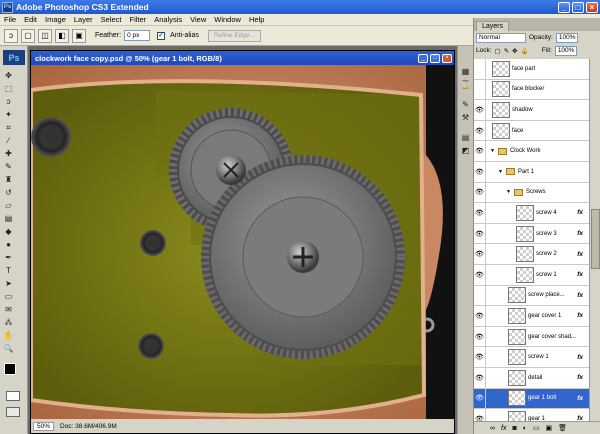  Describe the element at coordinates (562, 428) in the screenshot. I see `delete-layer-icon: 🗑` at that location.